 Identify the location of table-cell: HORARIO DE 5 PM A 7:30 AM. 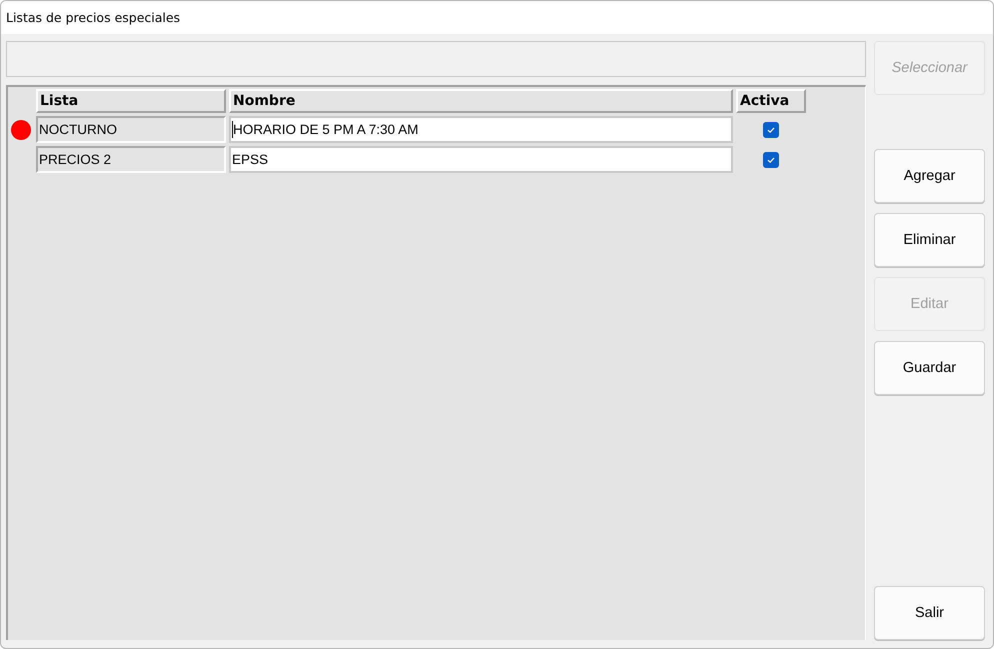
(481, 129).